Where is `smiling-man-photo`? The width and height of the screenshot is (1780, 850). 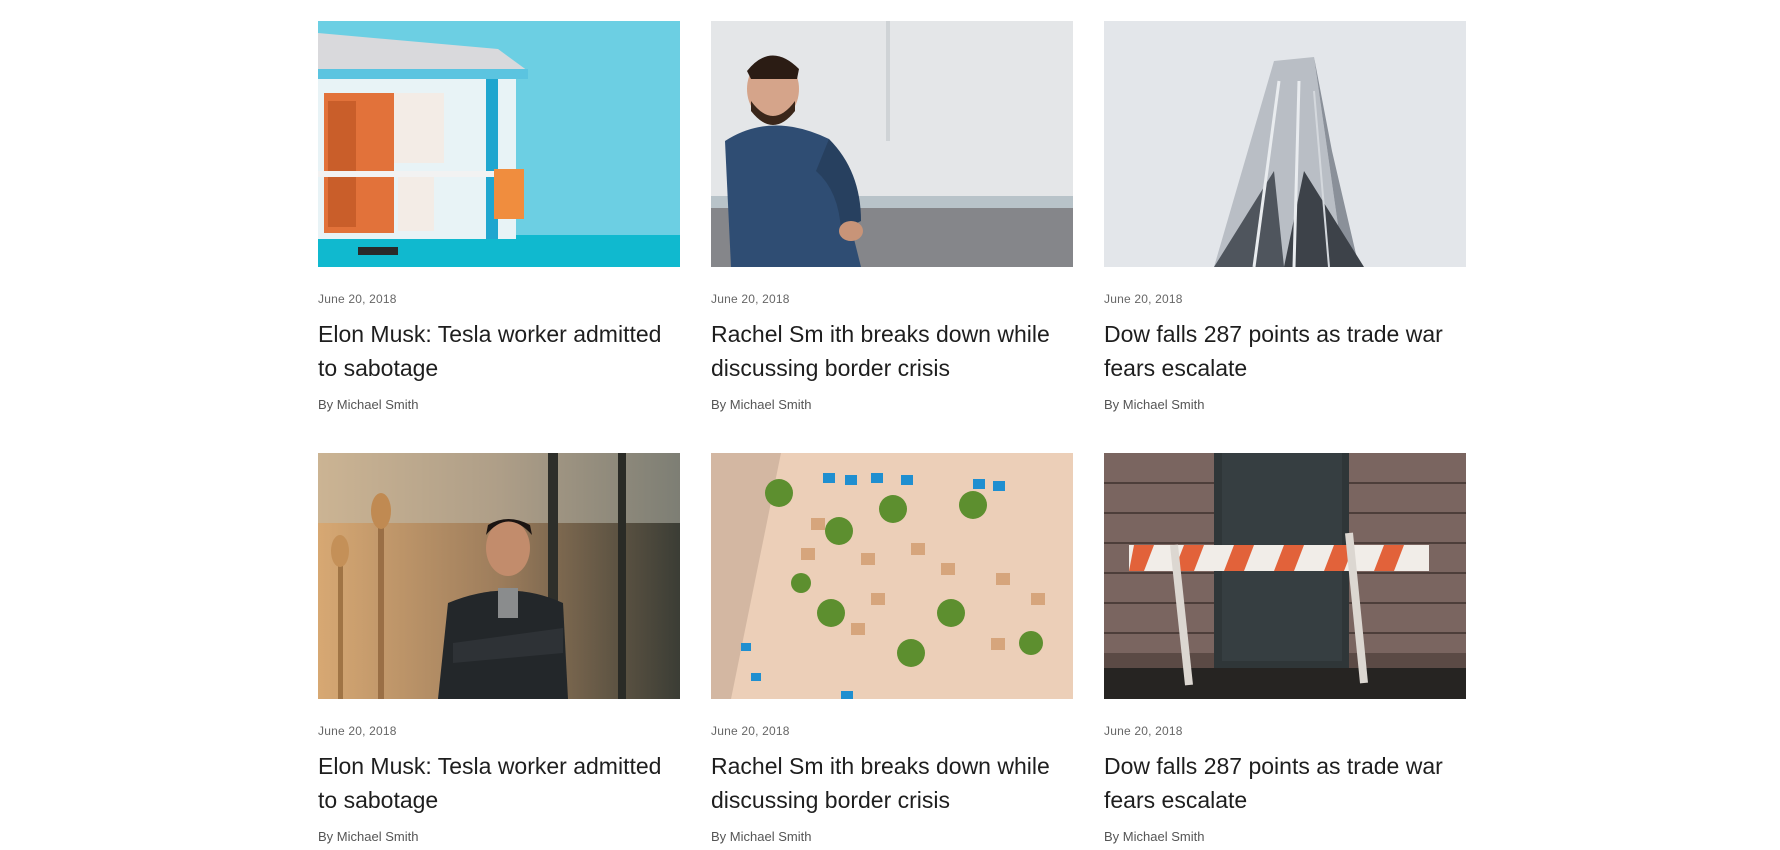
smiling-man-photo is located at coordinates (499, 576).